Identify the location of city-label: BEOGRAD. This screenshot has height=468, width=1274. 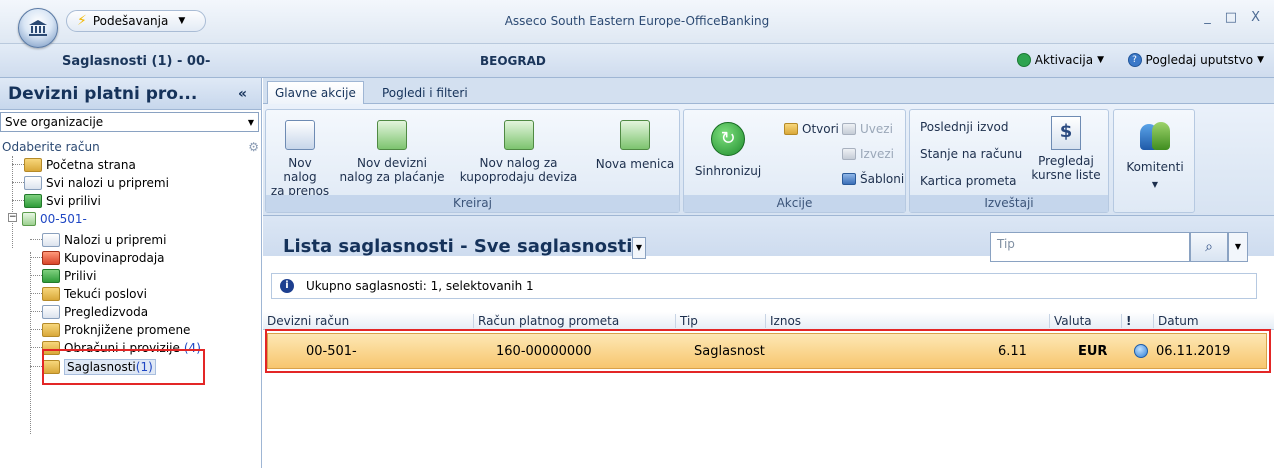
(513, 61).